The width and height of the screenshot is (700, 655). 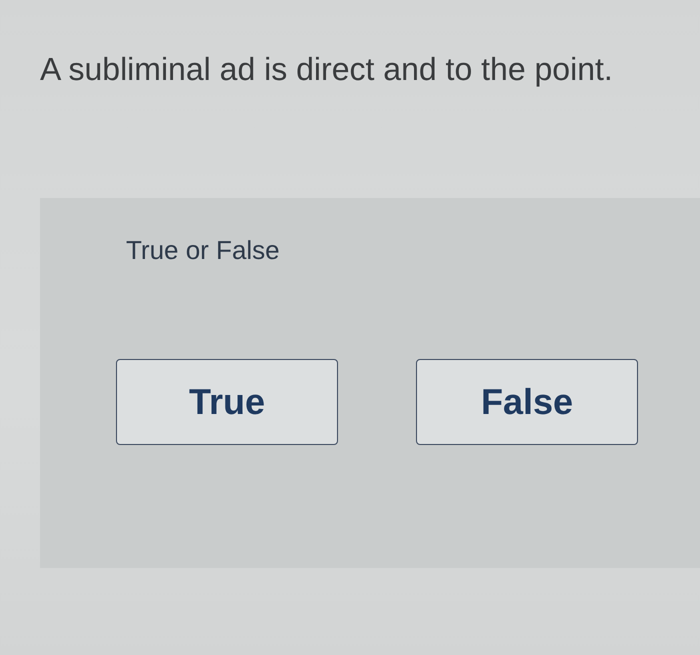 I want to click on answer-option-button: False, so click(x=527, y=402).